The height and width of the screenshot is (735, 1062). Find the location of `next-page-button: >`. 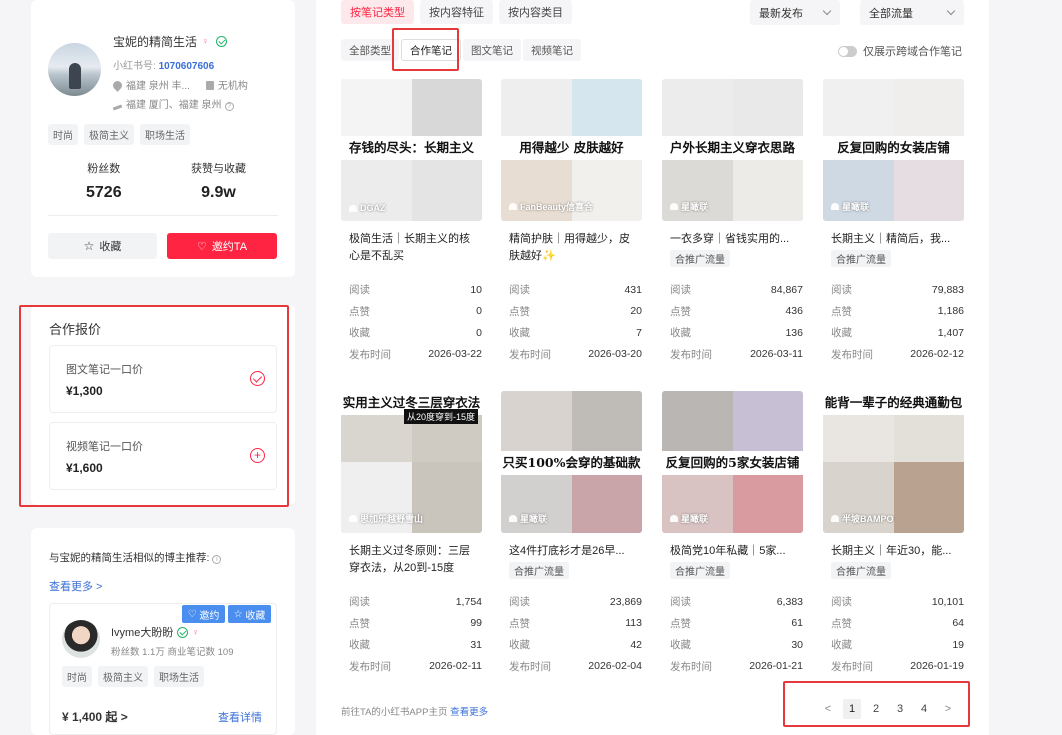

next-page-button: > is located at coordinates (948, 709).